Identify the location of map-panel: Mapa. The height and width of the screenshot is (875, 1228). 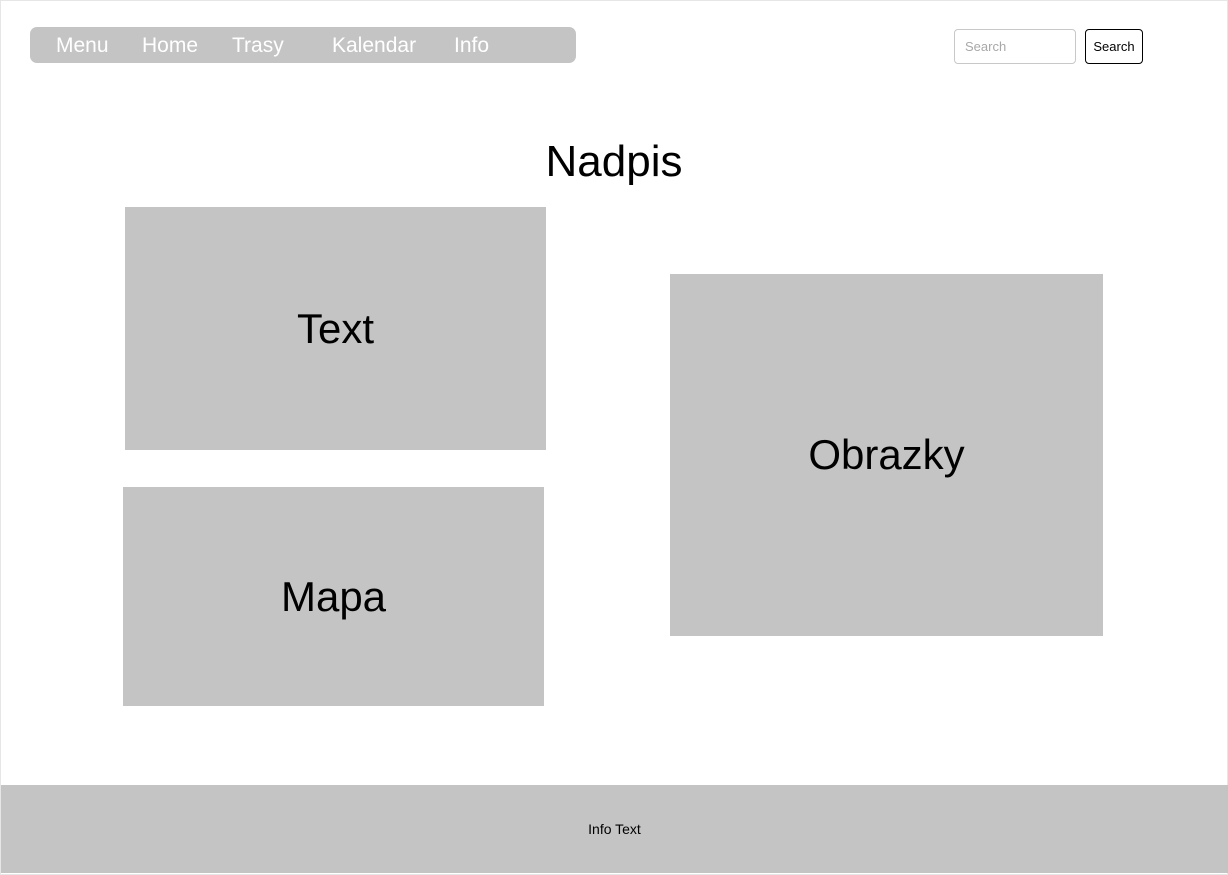
(333, 596).